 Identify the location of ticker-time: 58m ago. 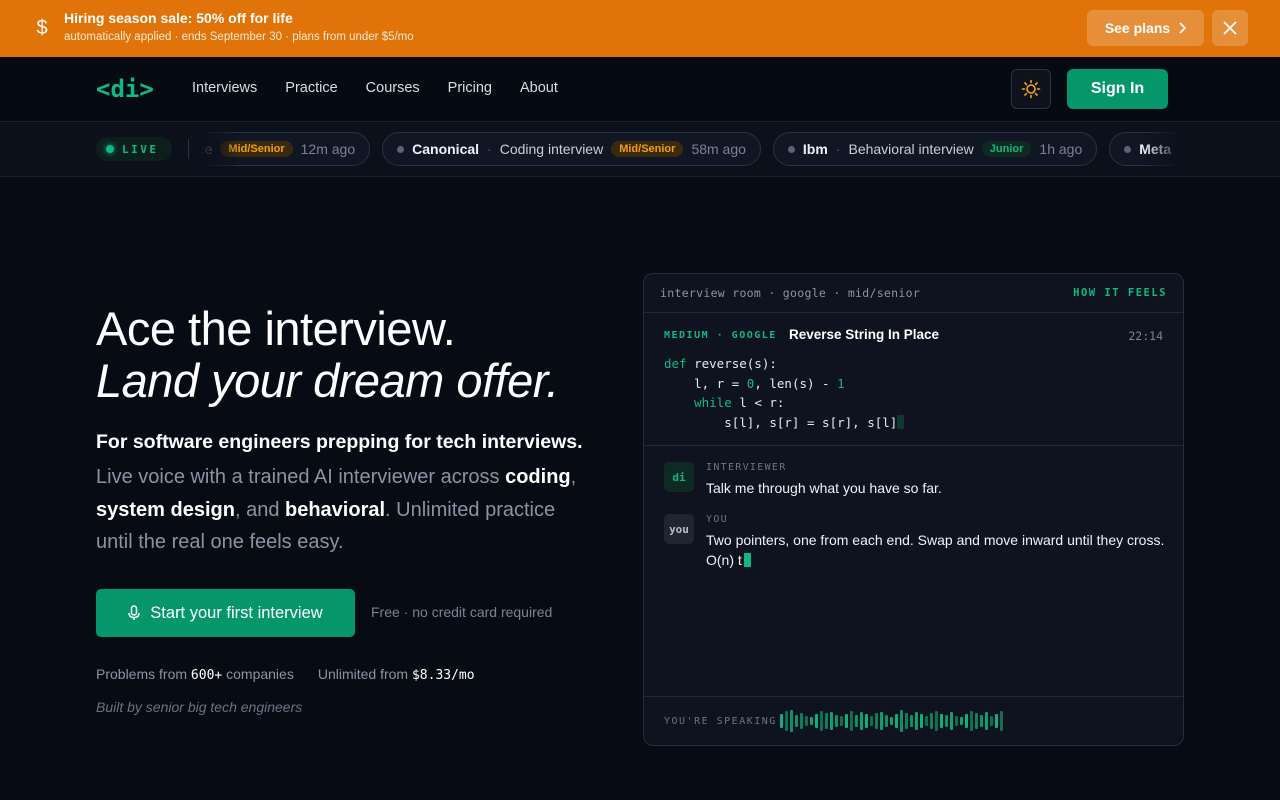
(718, 149).